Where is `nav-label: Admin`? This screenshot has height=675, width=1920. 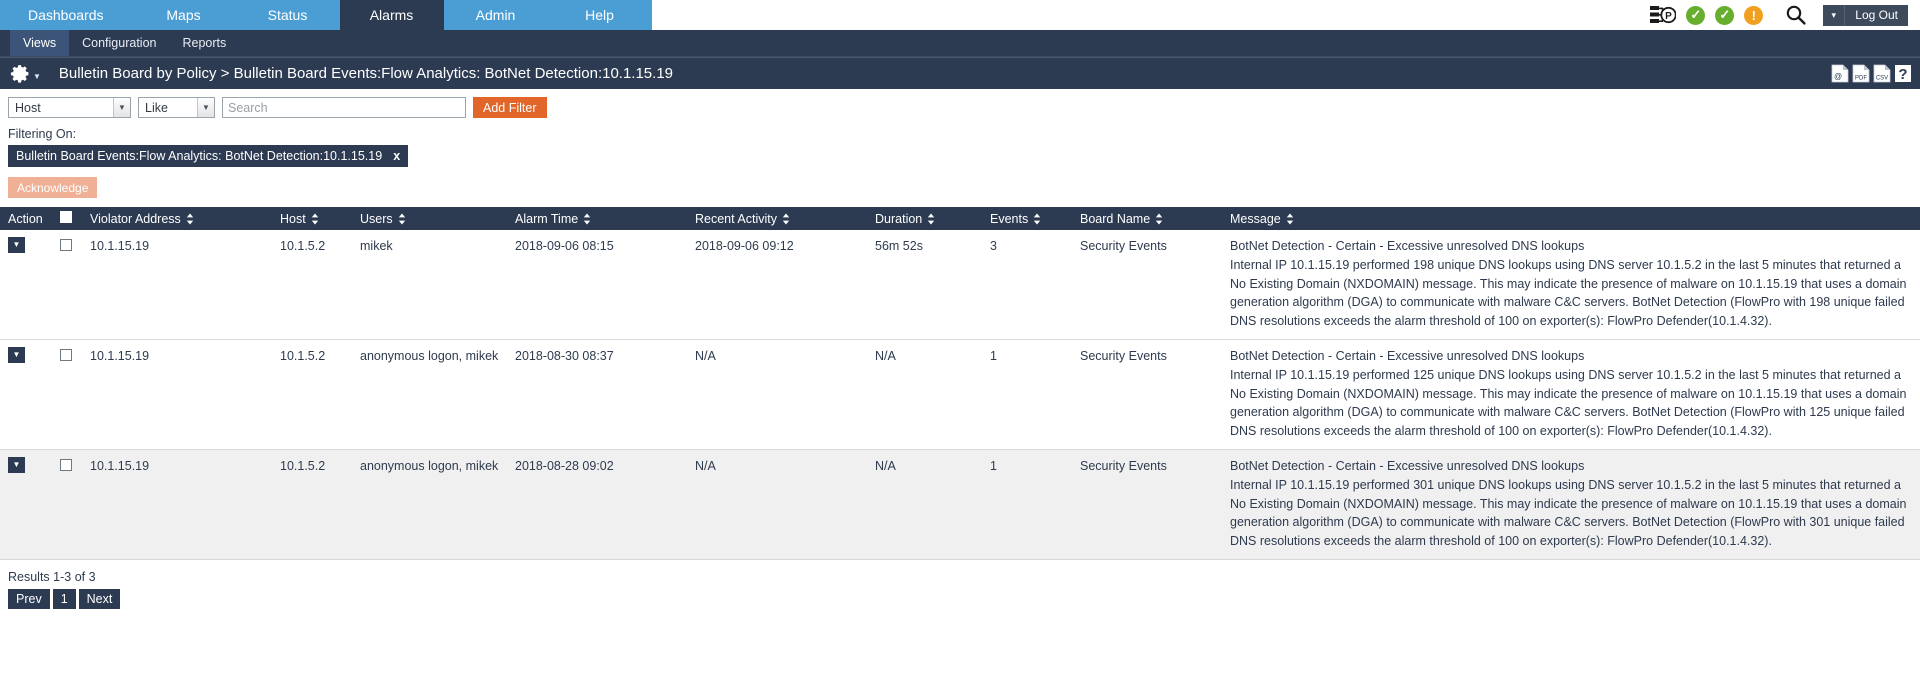 nav-label: Admin is located at coordinates (495, 15).